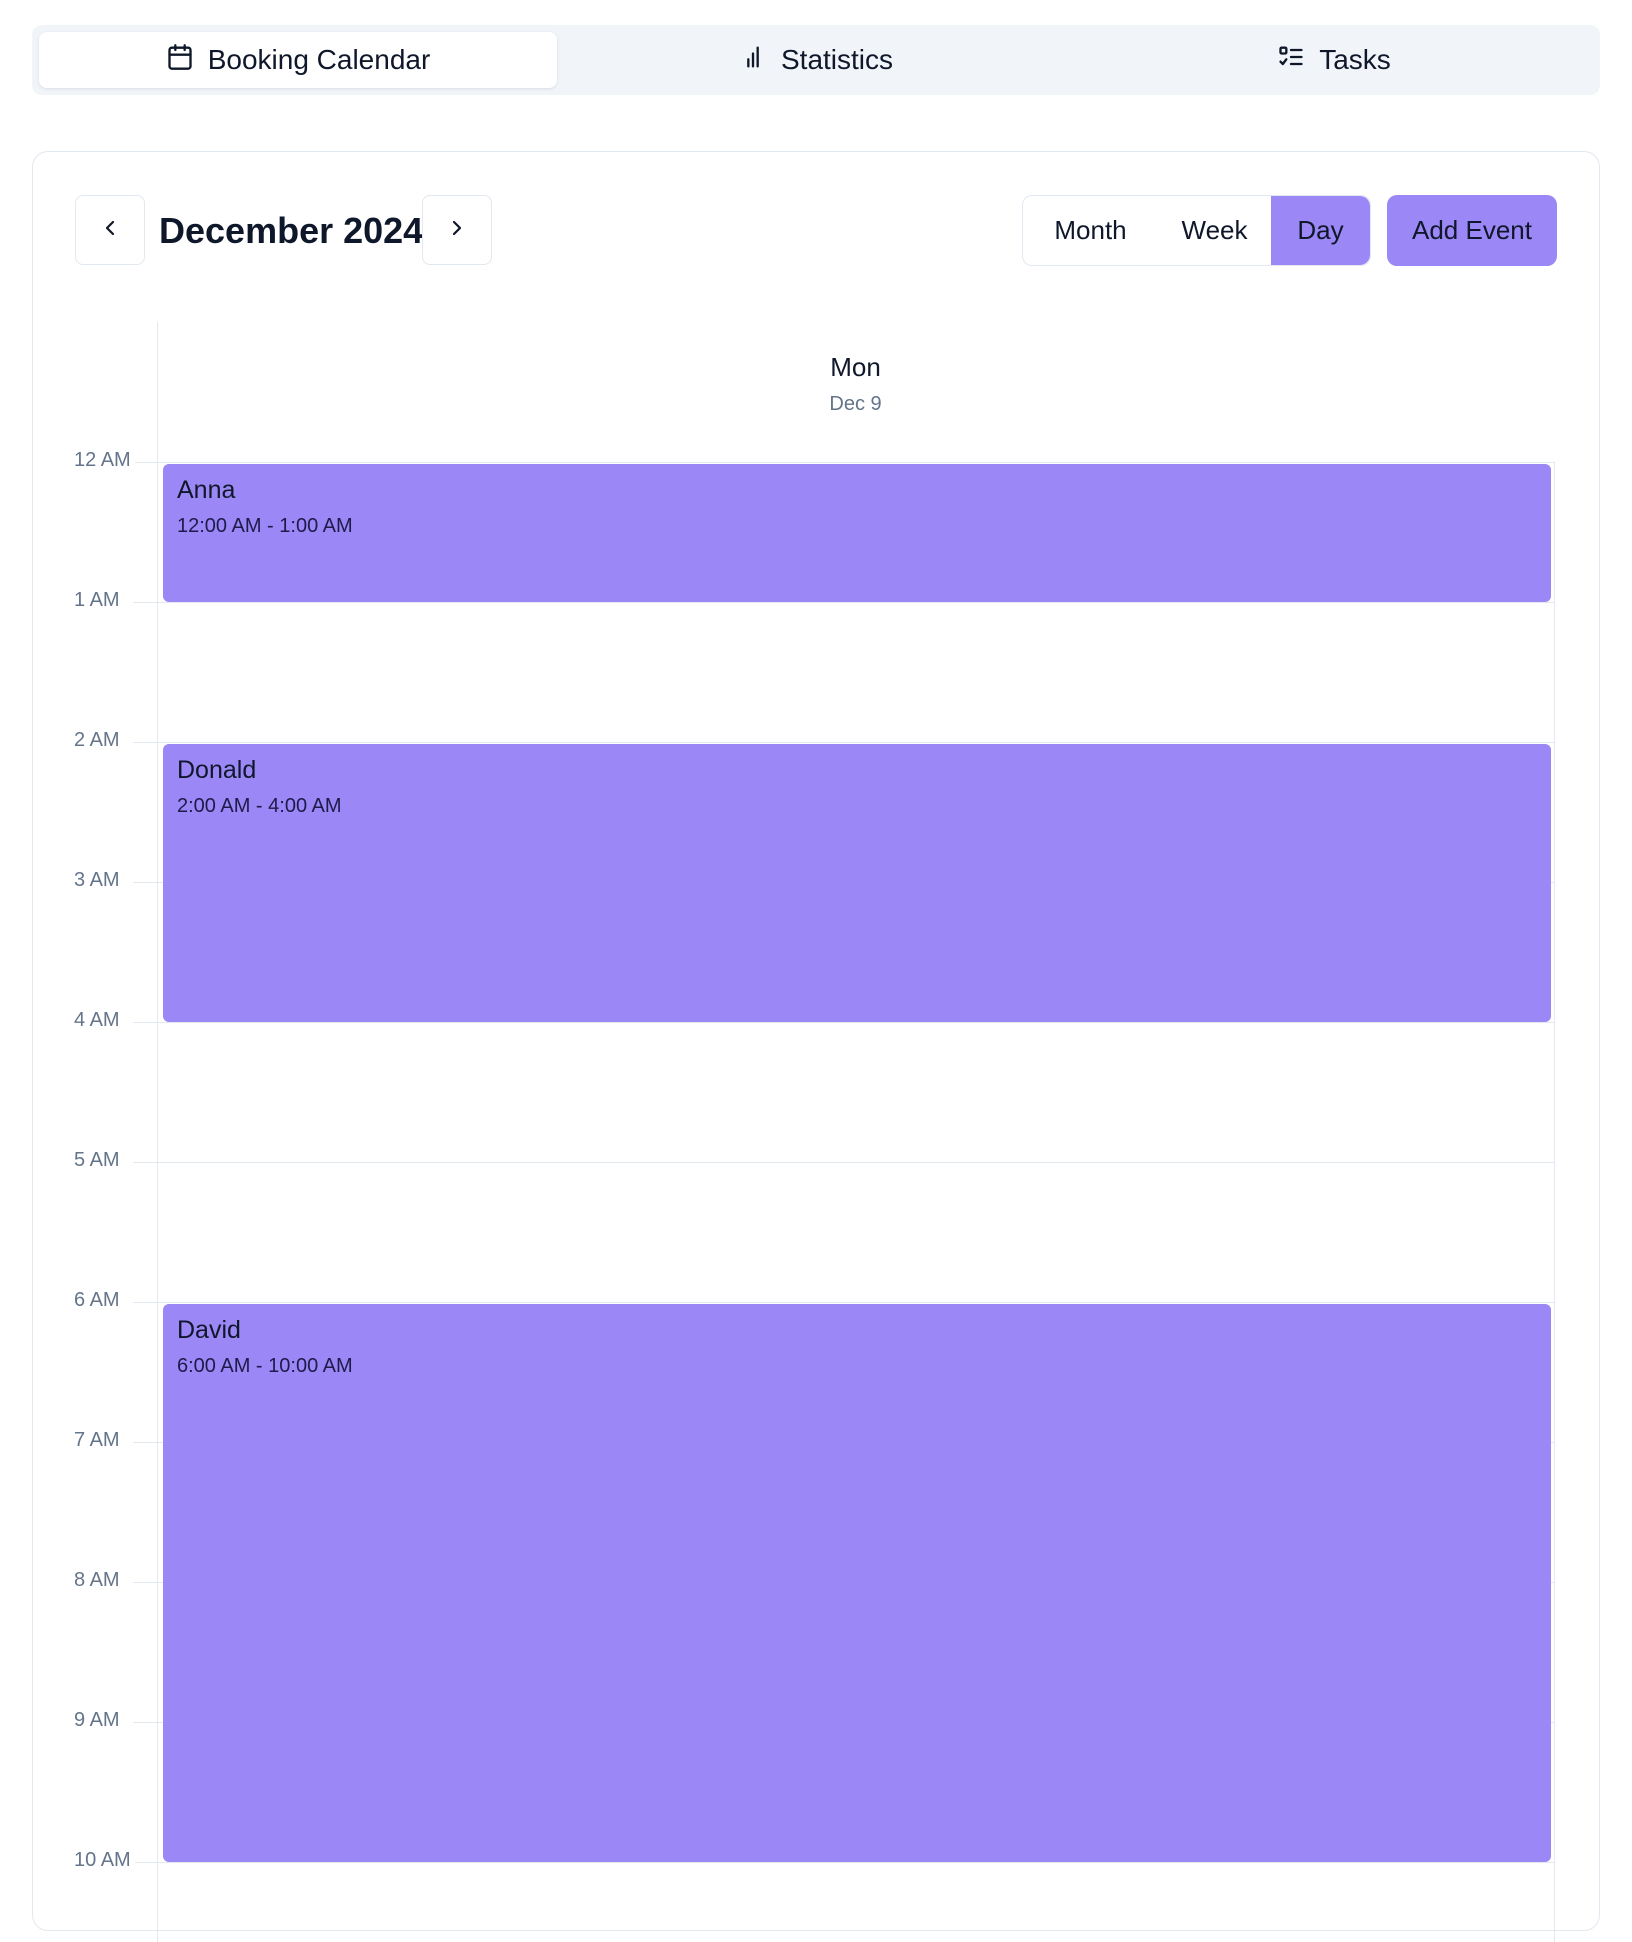 This screenshot has height=1942, width=1632. I want to click on hour-label: 3 AM, so click(99, 880).